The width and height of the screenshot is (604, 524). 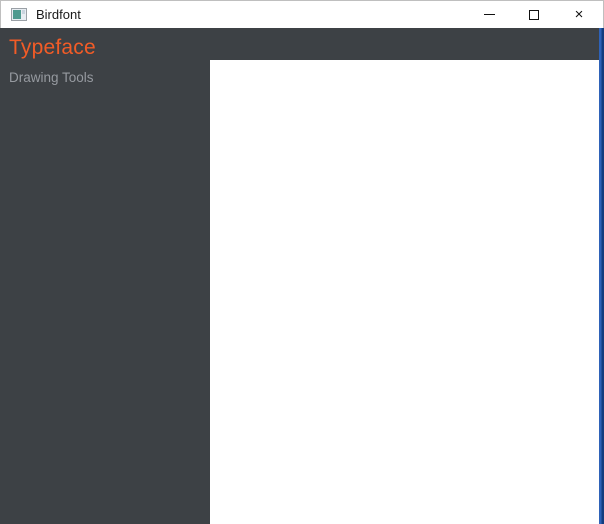 I want to click on minimize-icon, so click(x=489, y=14).